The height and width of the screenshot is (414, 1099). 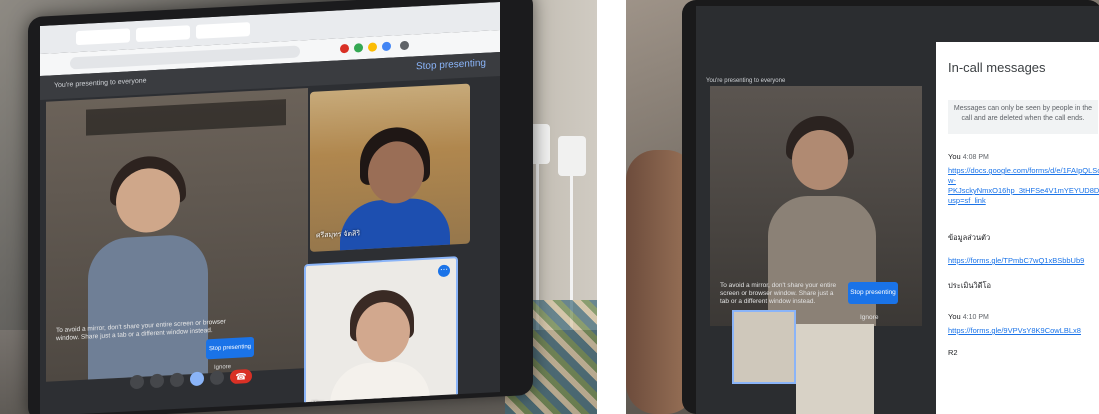 I want to click on message-text: ข้อมูลส่วนตัว, so click(x=969, y=237).